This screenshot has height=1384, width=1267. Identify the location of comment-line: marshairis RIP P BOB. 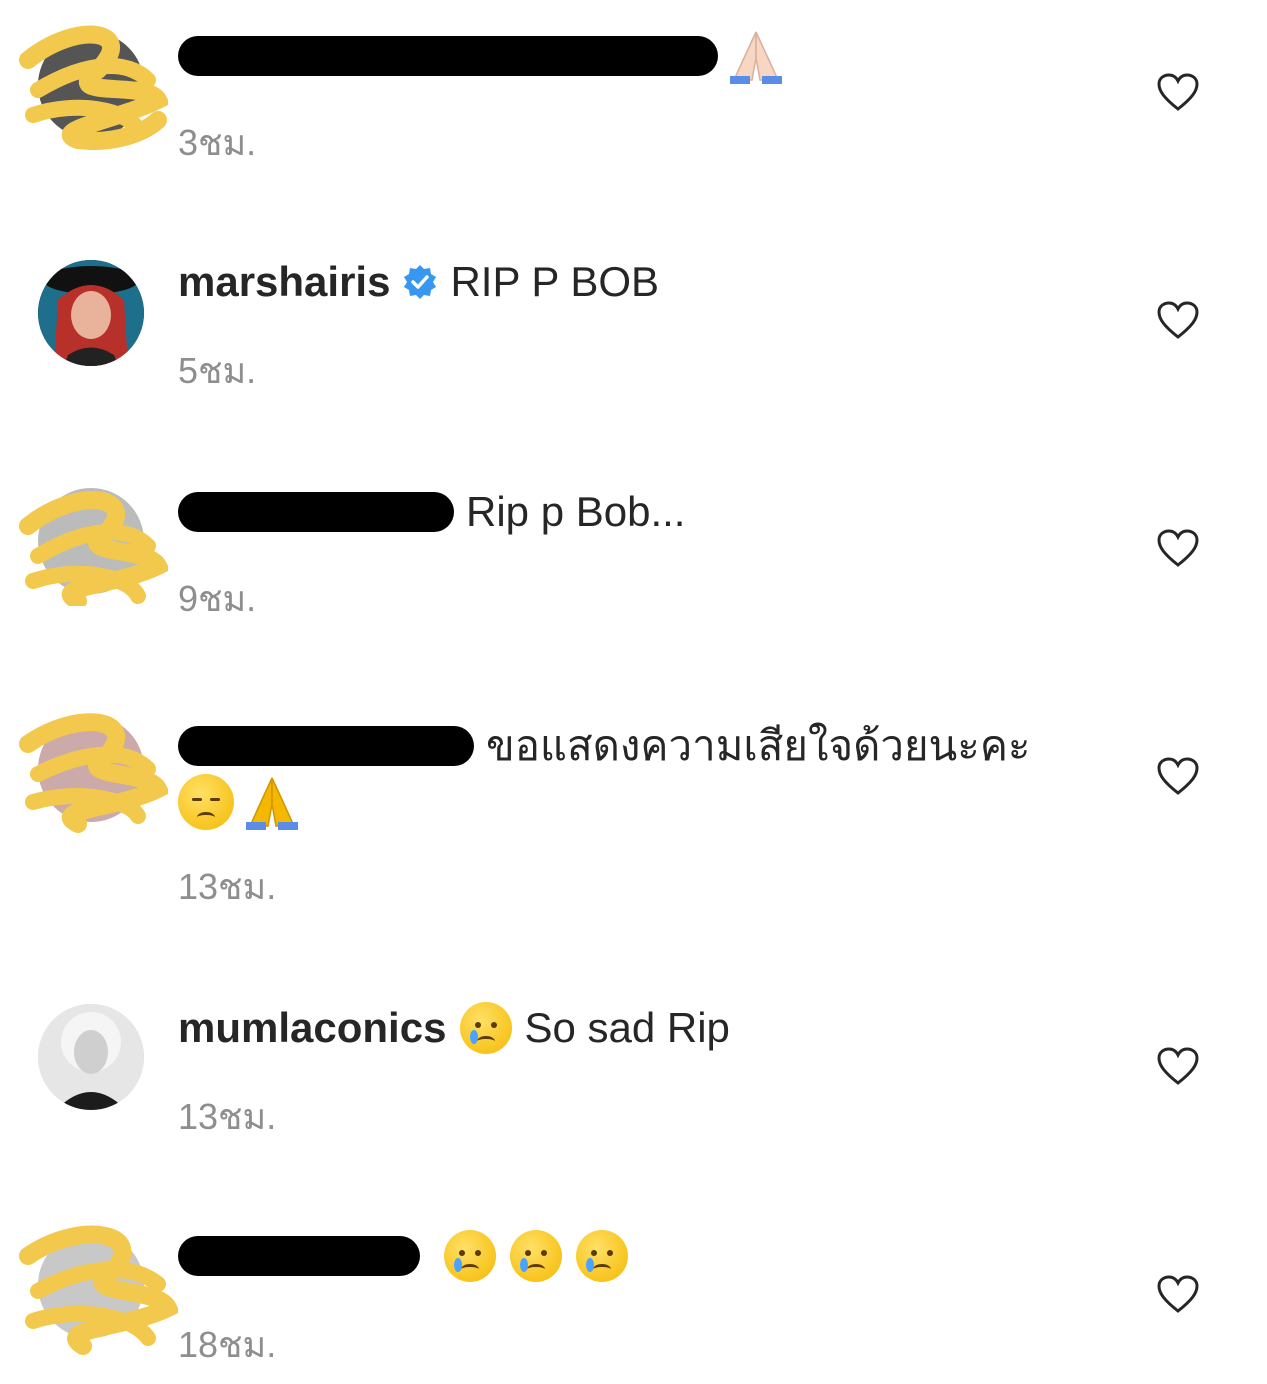
(418, 282).